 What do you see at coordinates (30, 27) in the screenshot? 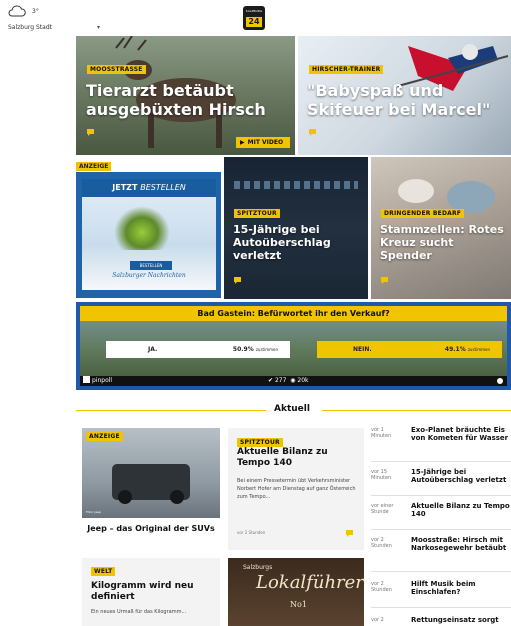
I see `location-label: Salzburg Stadt` at bounding box center [30, 27].